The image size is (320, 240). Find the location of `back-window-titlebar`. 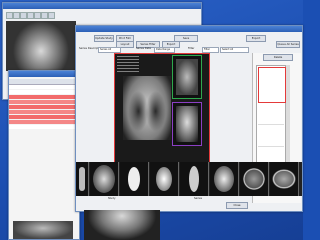

back-window-titlebar is located at coordinates (102, 6).